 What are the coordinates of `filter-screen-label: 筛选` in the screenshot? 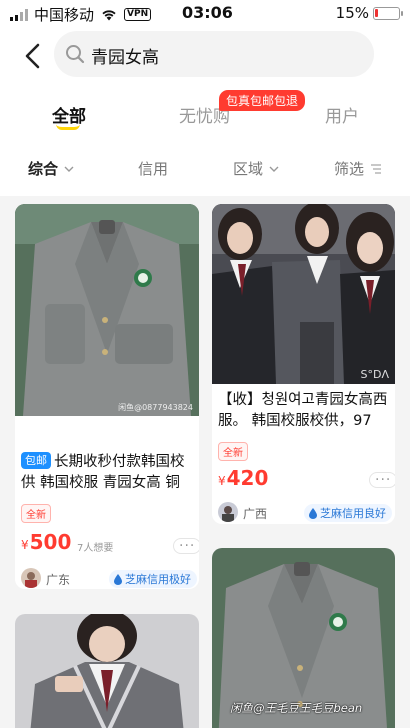 It's located at (349, 169).